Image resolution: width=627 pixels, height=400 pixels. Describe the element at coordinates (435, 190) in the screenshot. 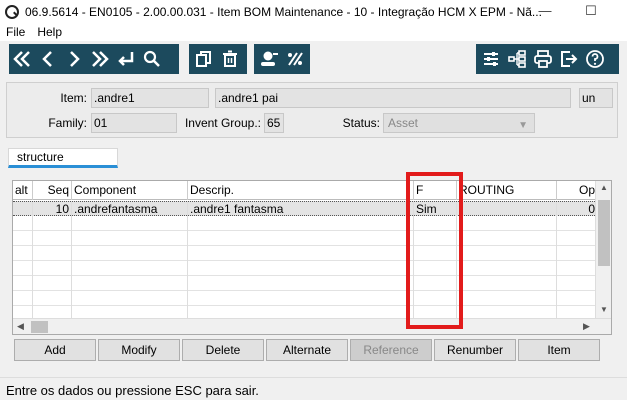

I see `column-header-f: F` at that location.